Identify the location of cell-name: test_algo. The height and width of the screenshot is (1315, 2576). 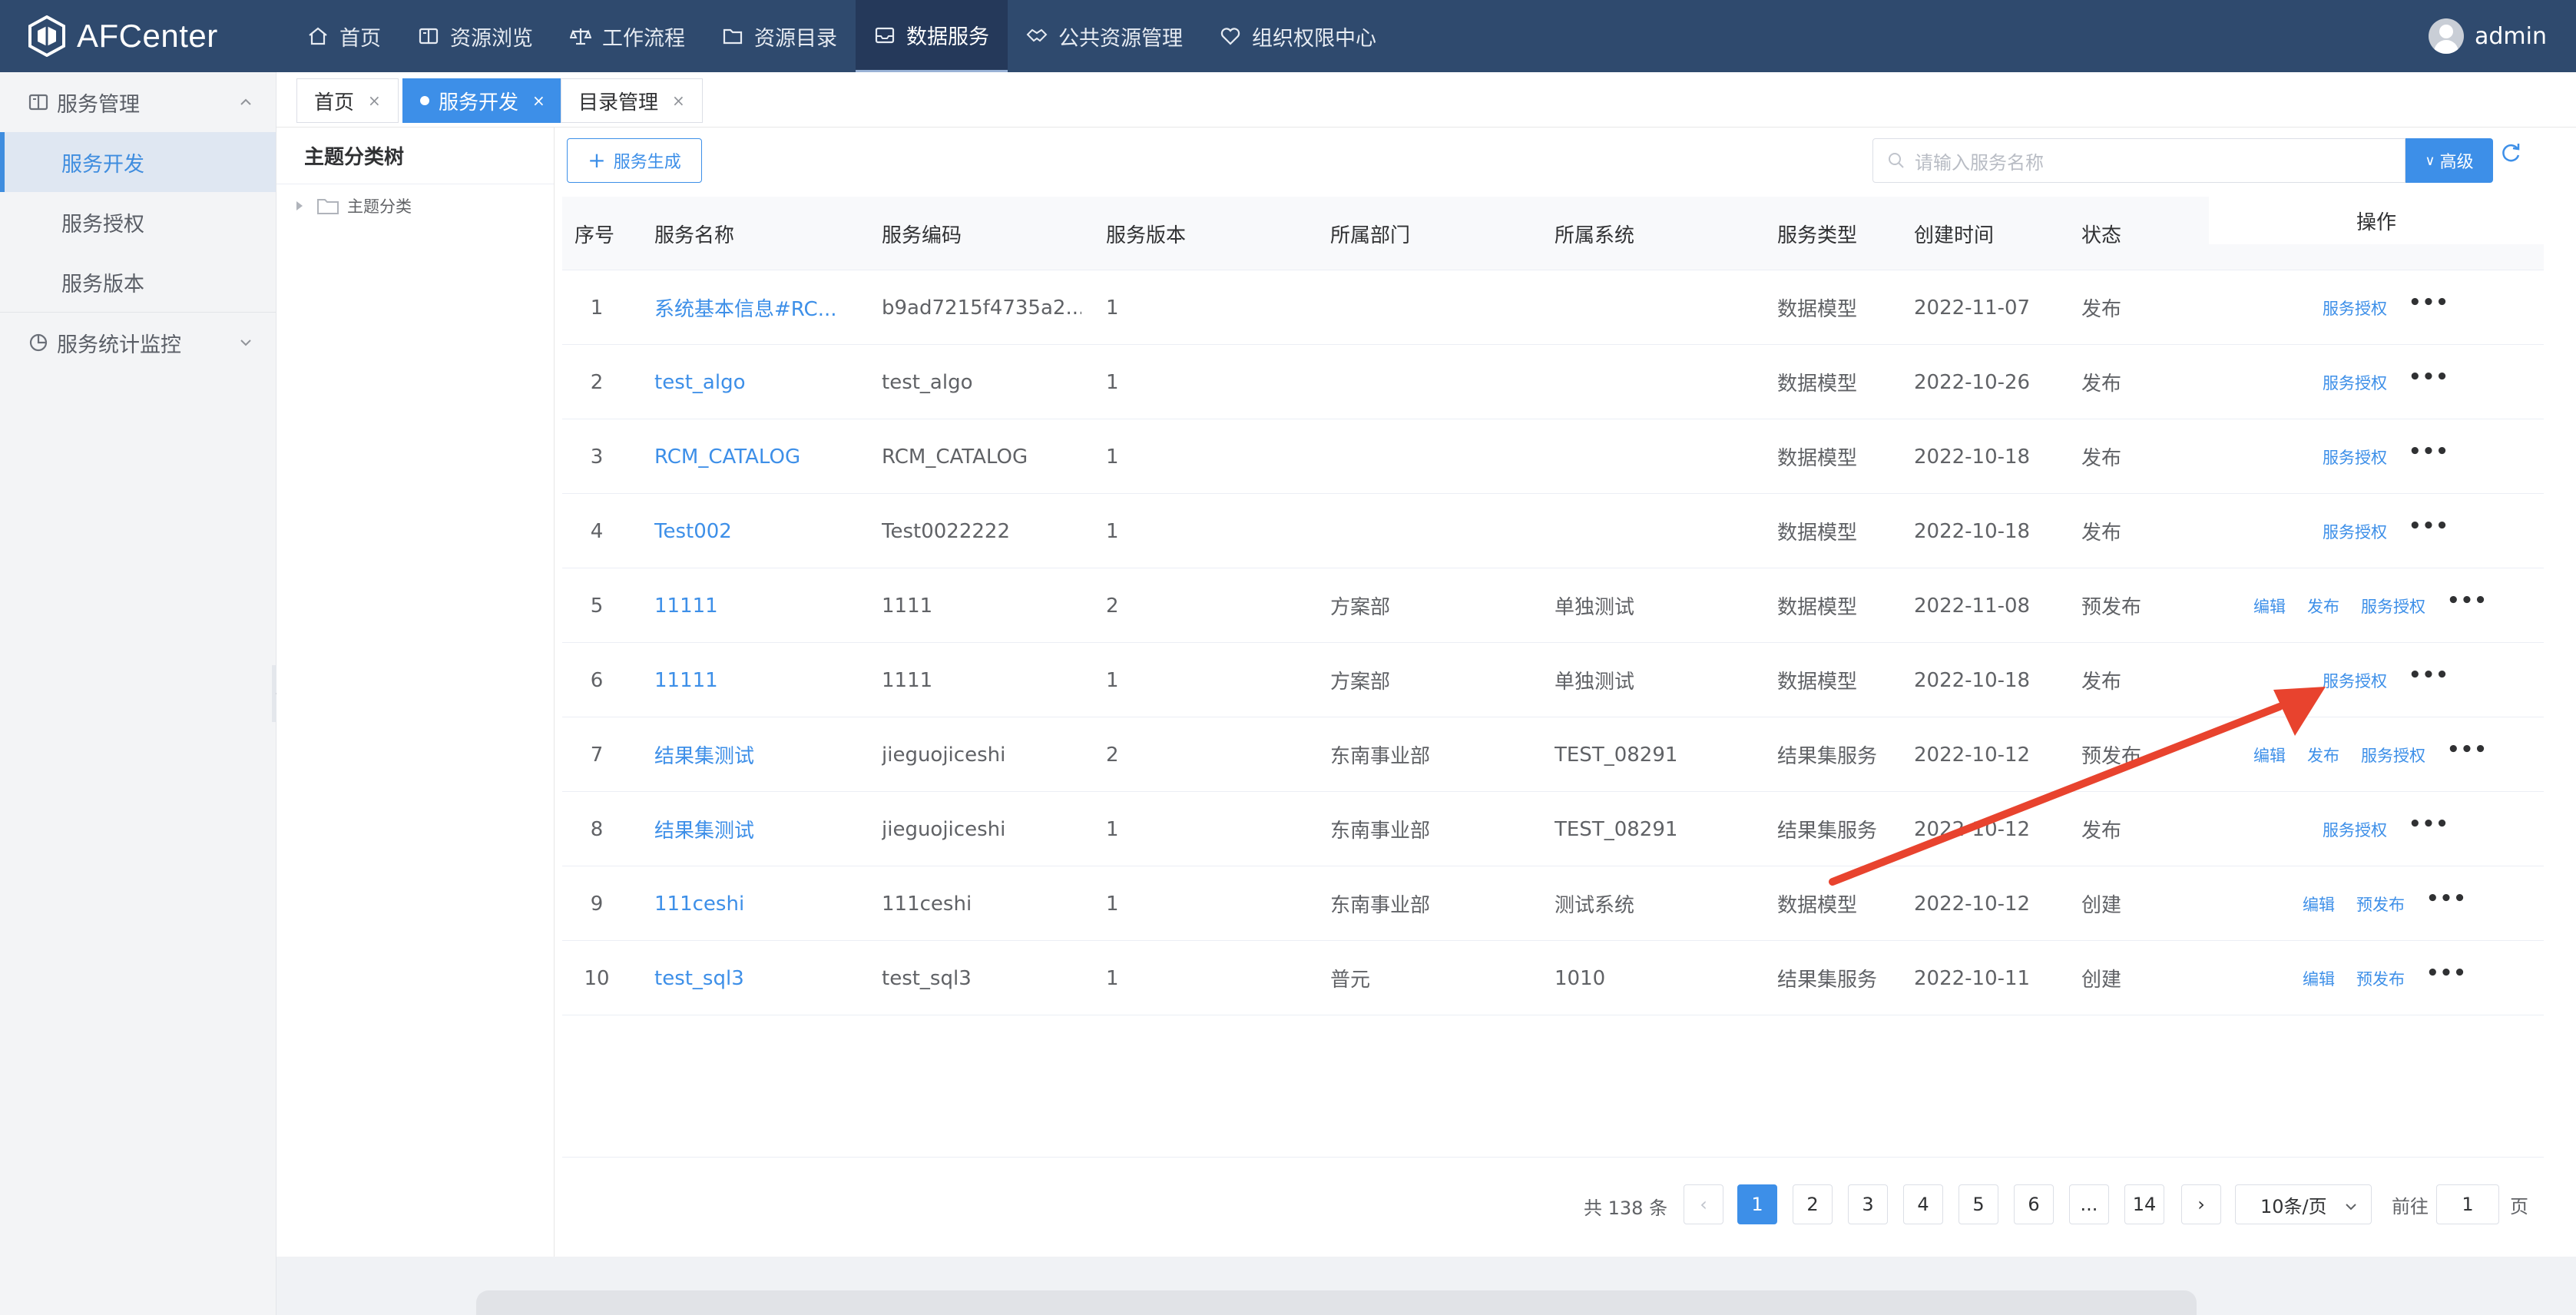
(754, 382).